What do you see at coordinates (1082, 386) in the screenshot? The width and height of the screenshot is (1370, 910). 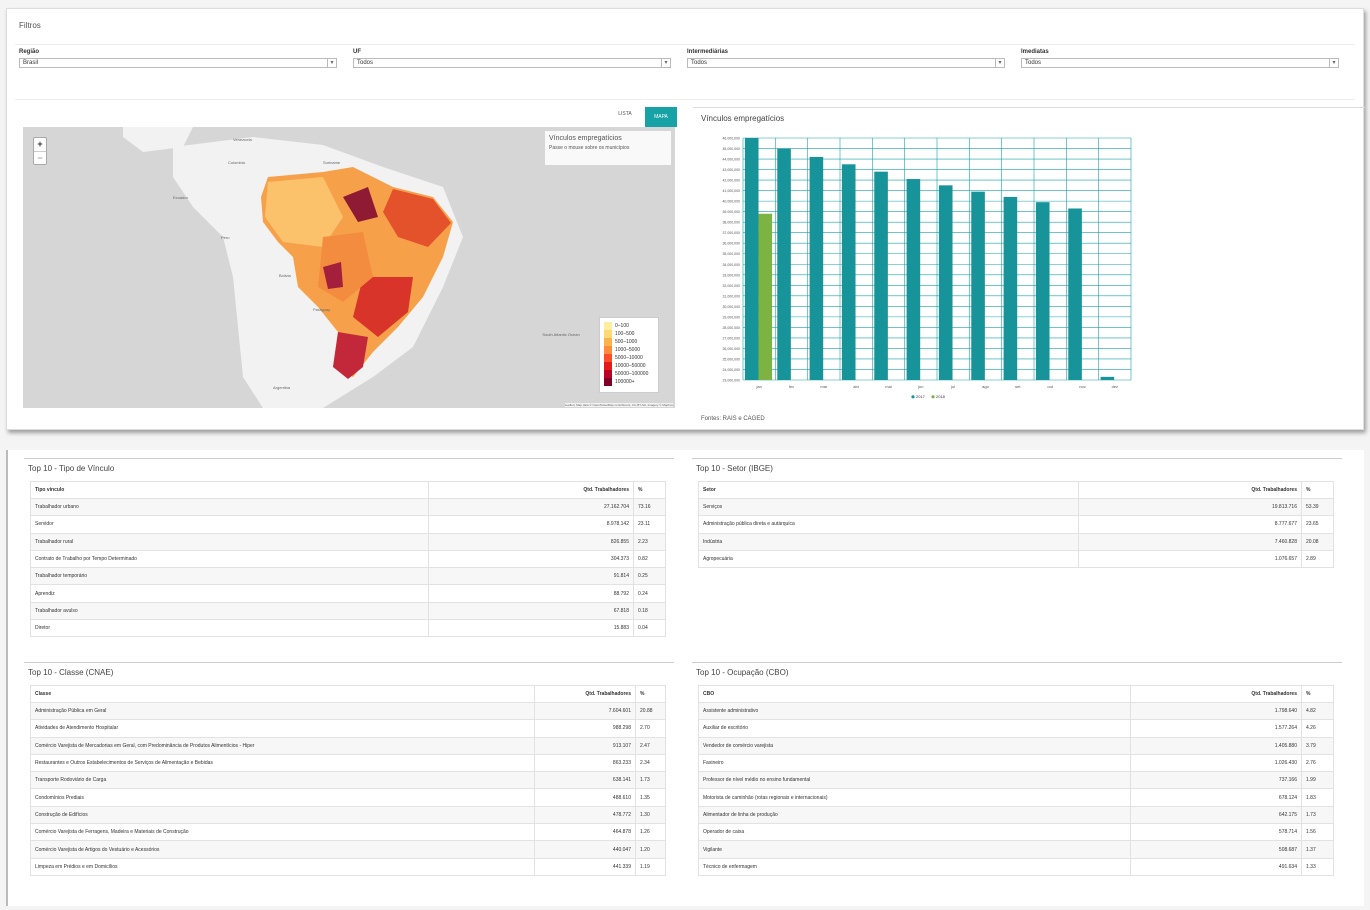 I see `x-tick-label: nov` at bounding box center [1082, 386].